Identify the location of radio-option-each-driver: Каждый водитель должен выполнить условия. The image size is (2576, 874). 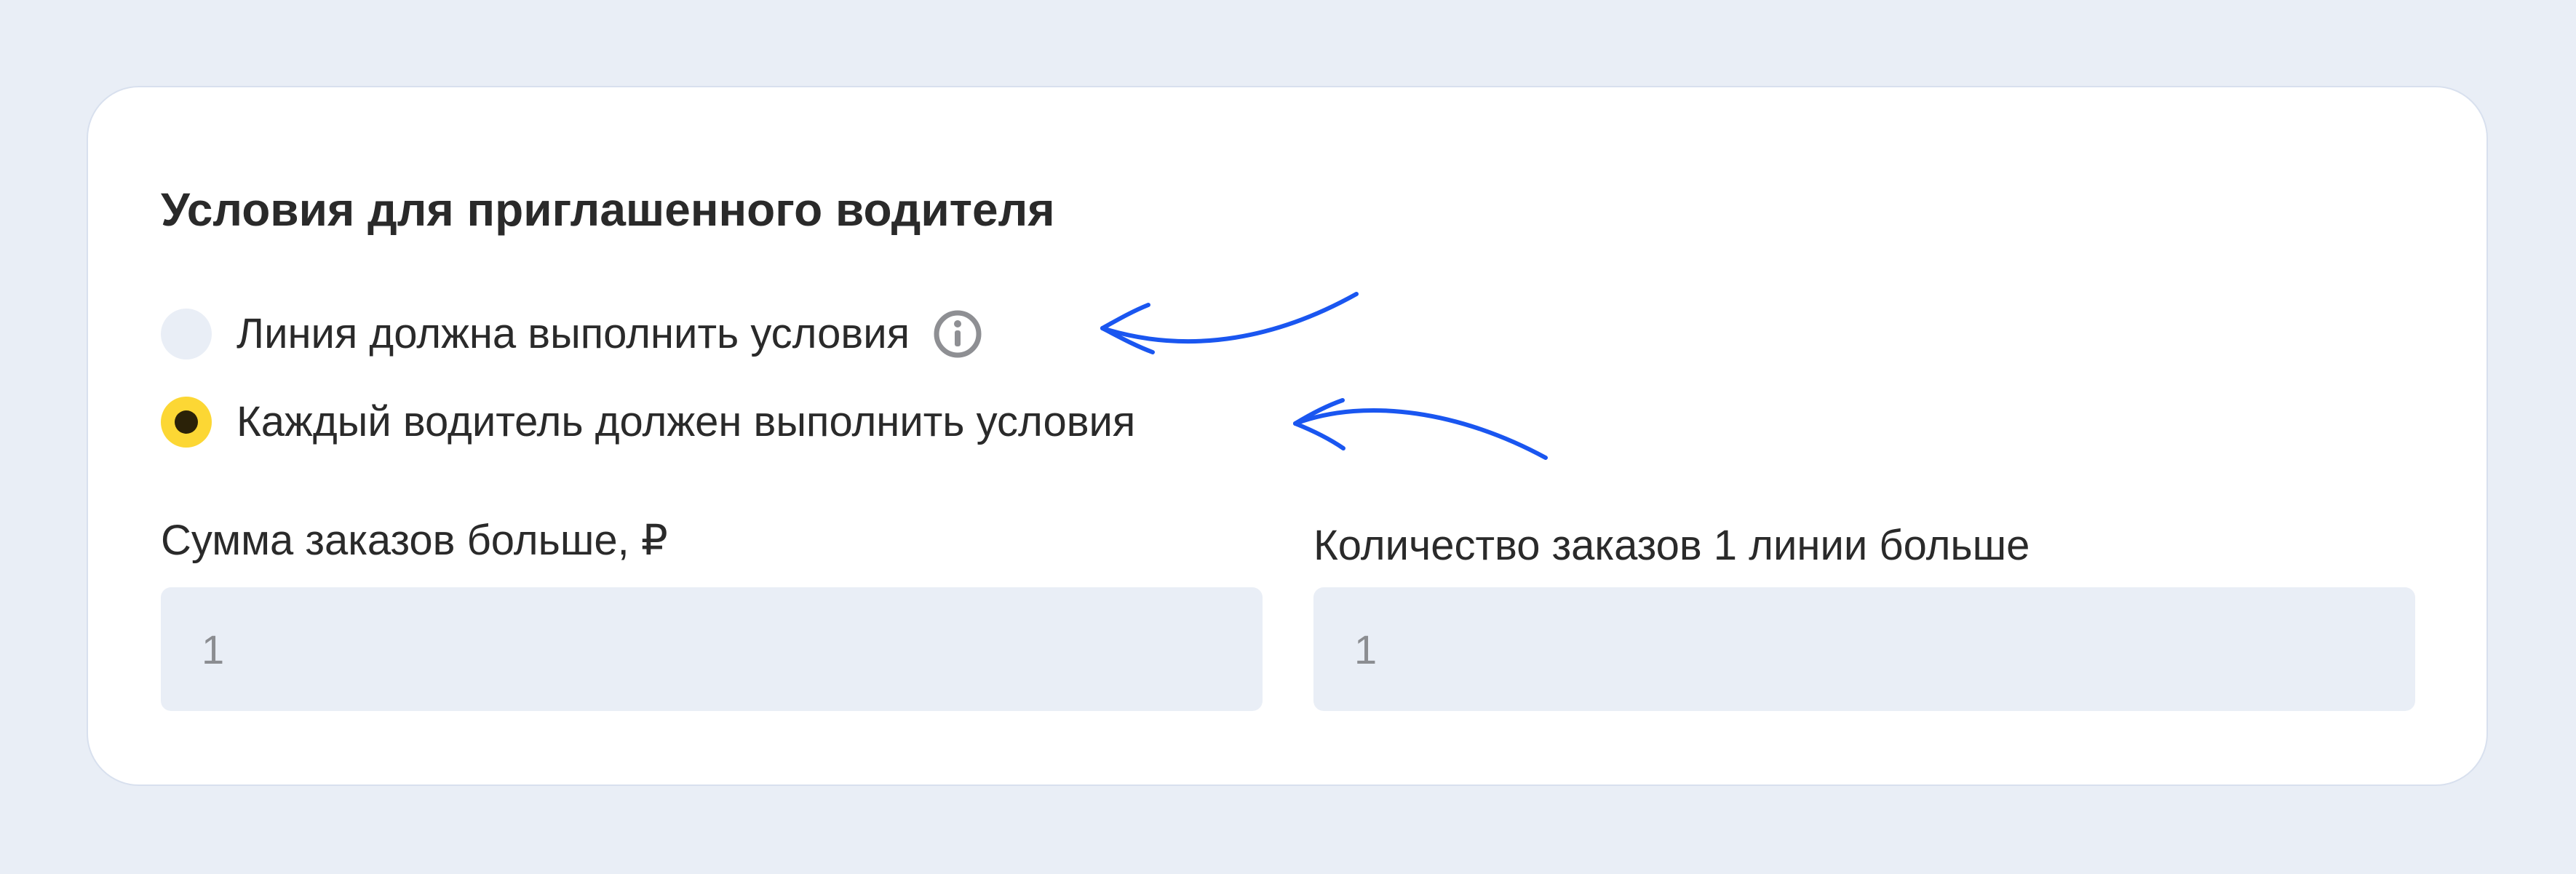
(648, 422).